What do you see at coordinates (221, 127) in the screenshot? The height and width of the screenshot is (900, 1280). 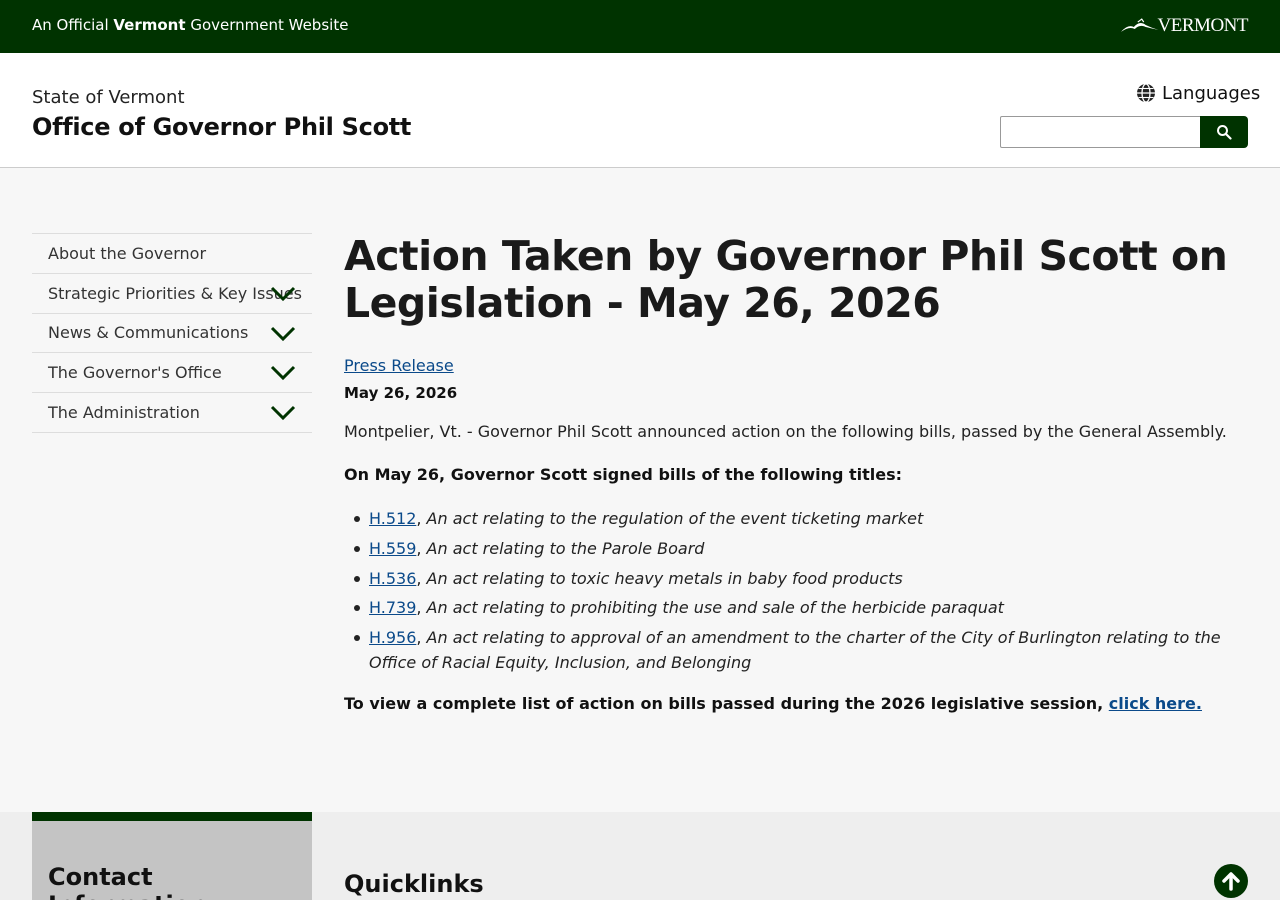 I see `site-title: Office of Governor Phil Scott` at bounding box center [221, 127].